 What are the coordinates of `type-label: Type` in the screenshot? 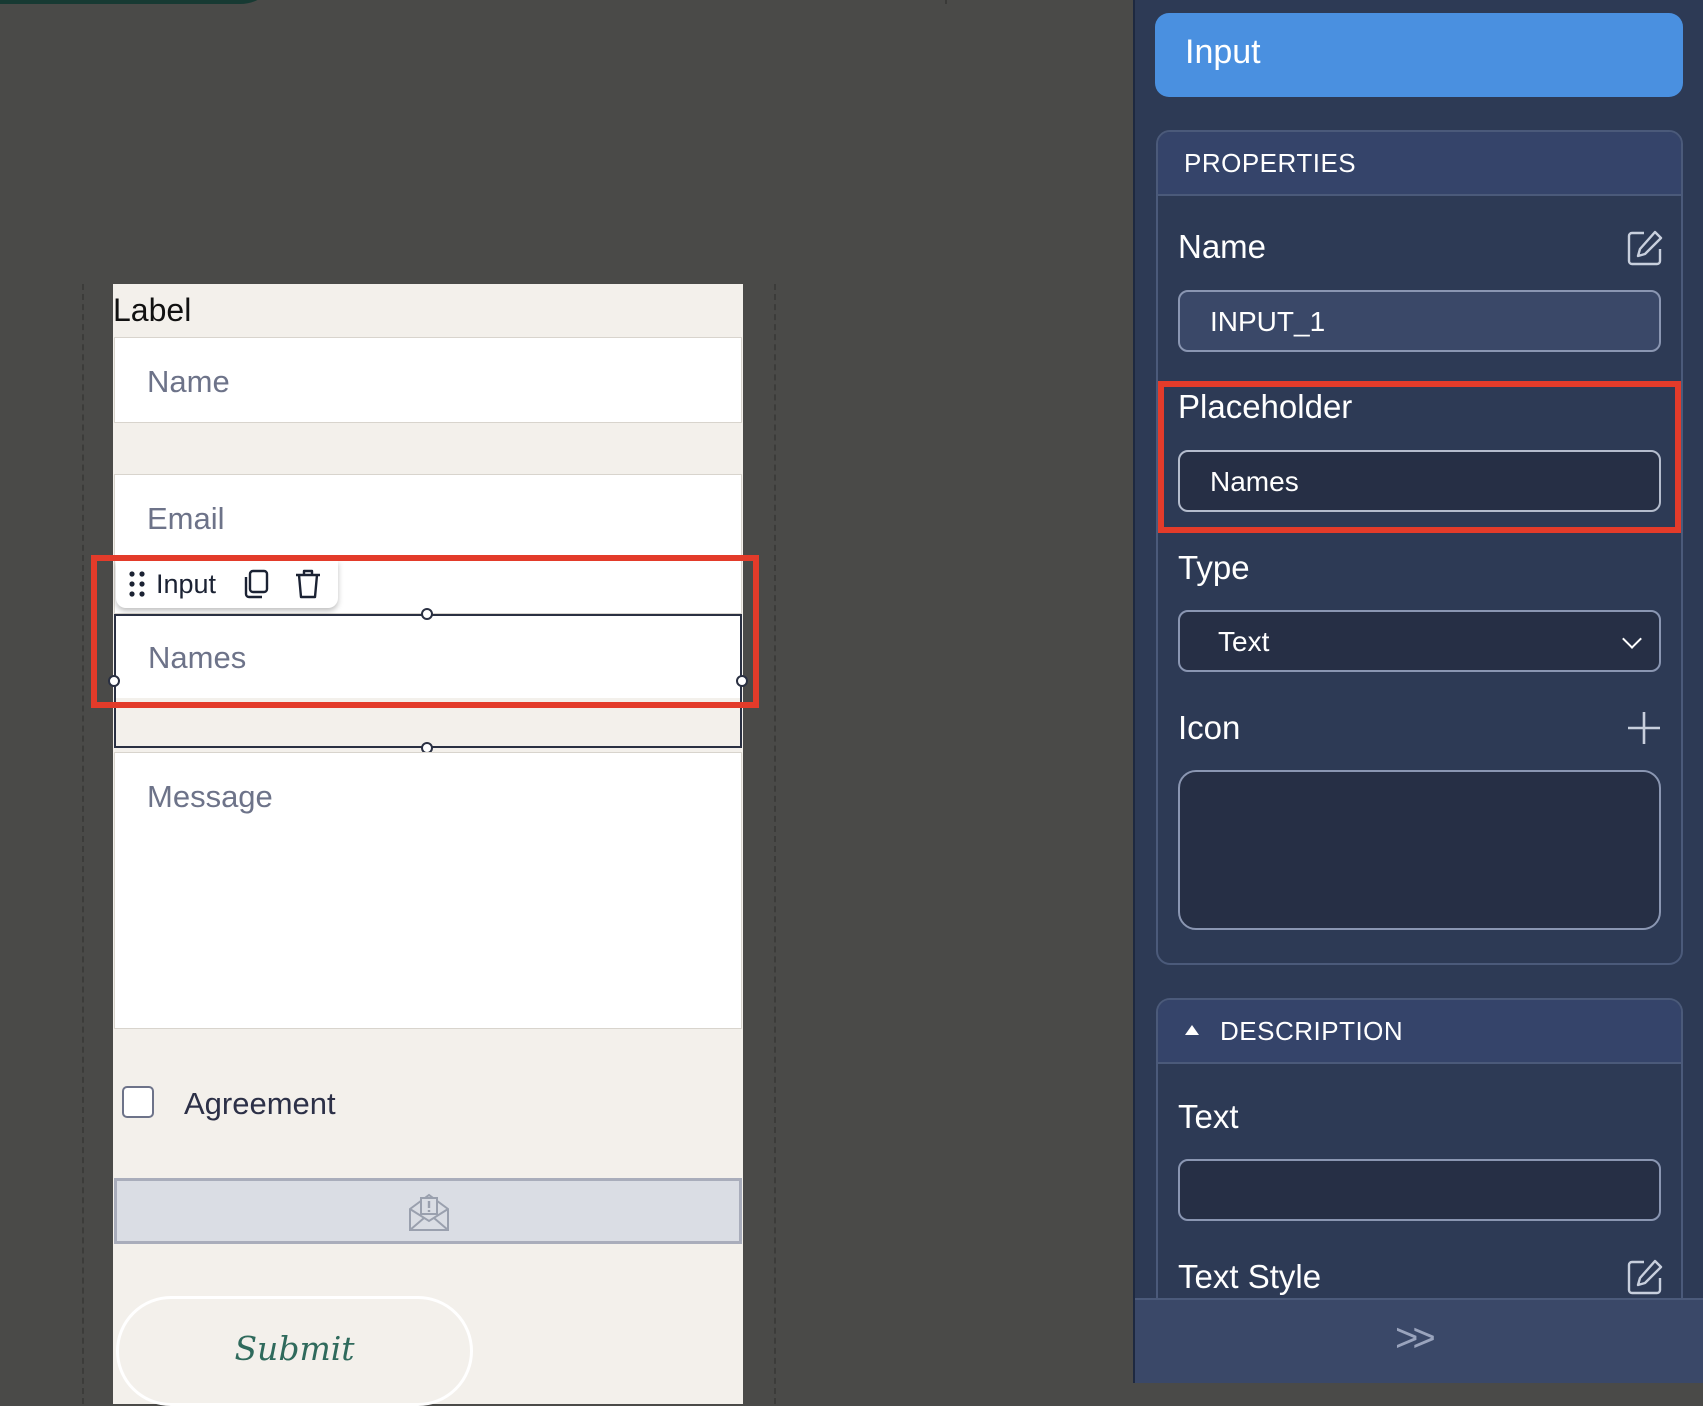 It's located at (1214, 567).